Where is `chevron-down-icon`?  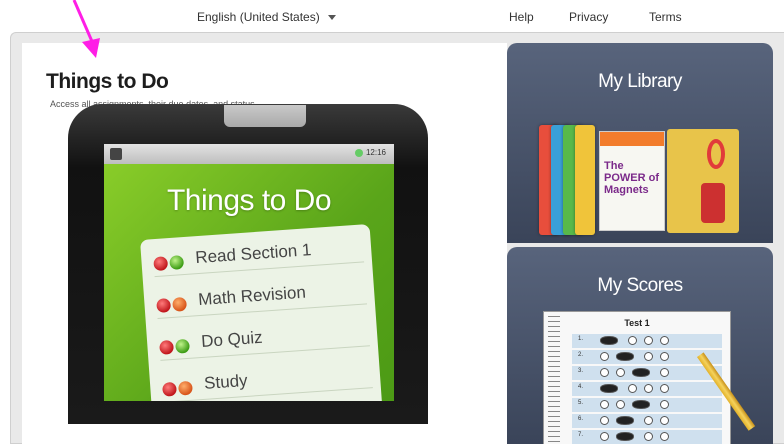 chevron-down-icon is located at coordinates (331, 18).